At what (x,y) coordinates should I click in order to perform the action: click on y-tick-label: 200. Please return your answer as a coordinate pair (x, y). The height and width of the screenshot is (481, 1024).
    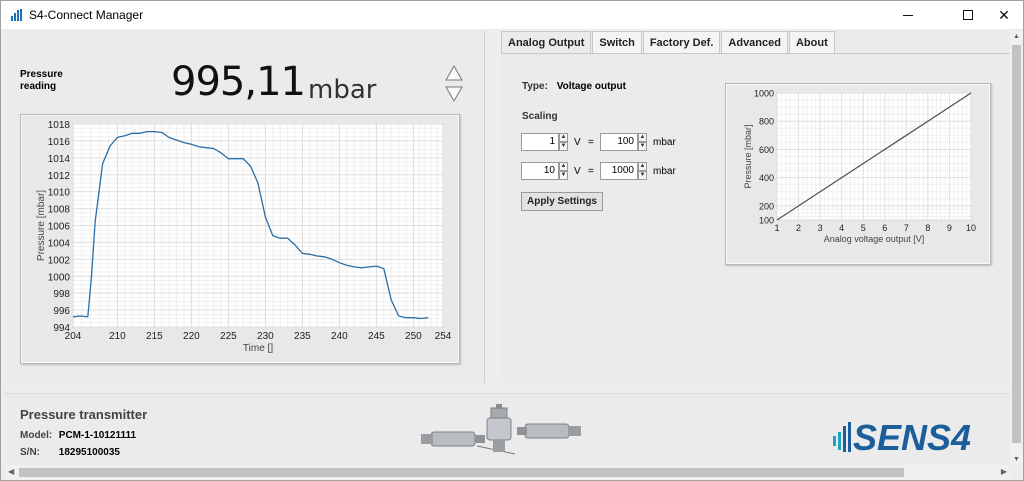
    Looking at the image, I should click on (766, 206).